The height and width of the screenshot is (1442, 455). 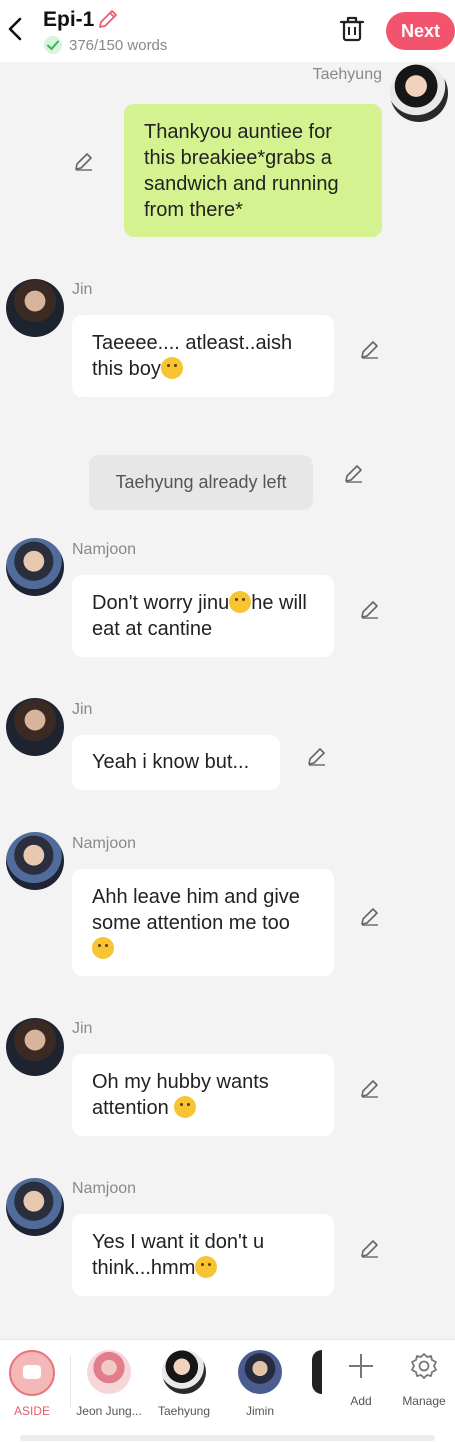 What do you see at coordinates (118, 45) in the screenshot?
I see `word-count: 376/150 words` at bounding box center [118, 45].